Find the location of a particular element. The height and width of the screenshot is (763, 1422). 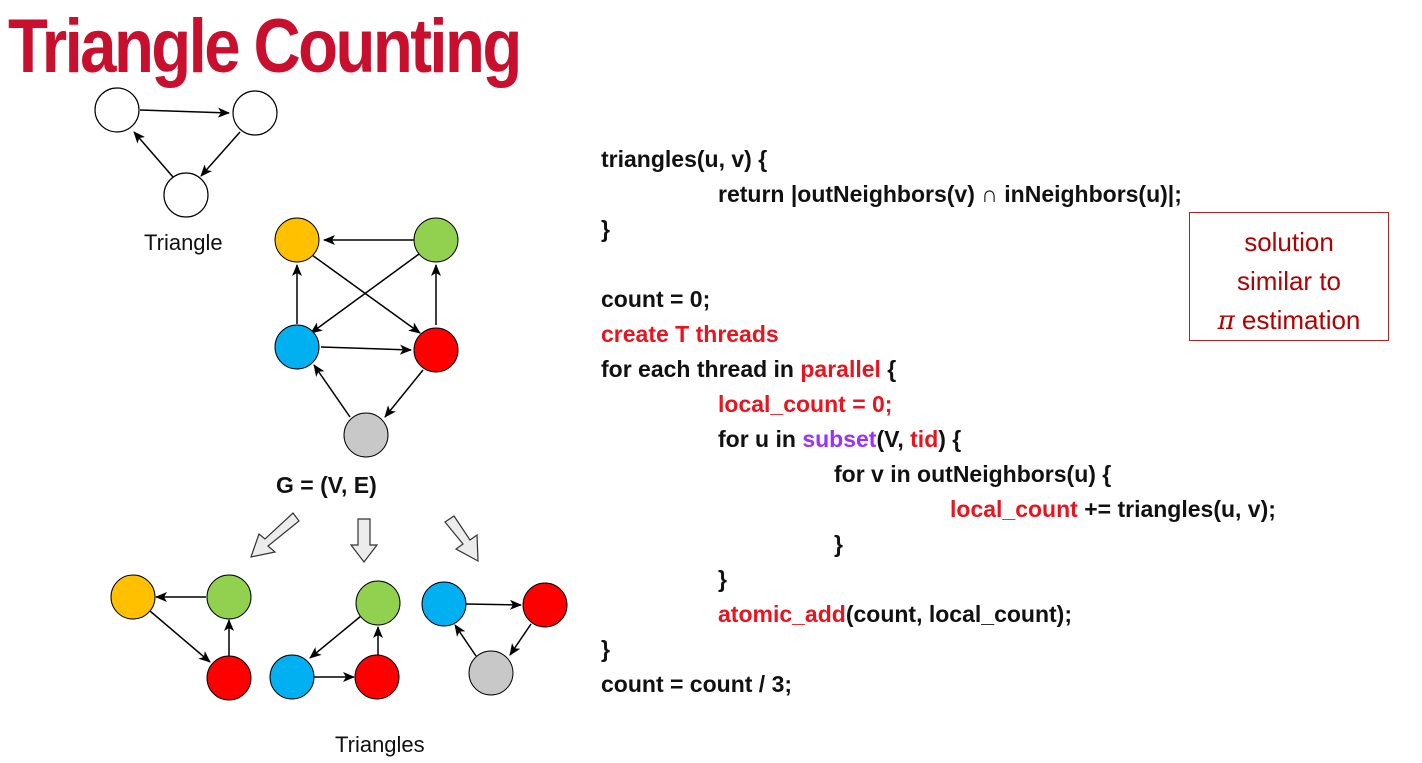

arrow-down-left-icon is located at coordinates (275, 535).